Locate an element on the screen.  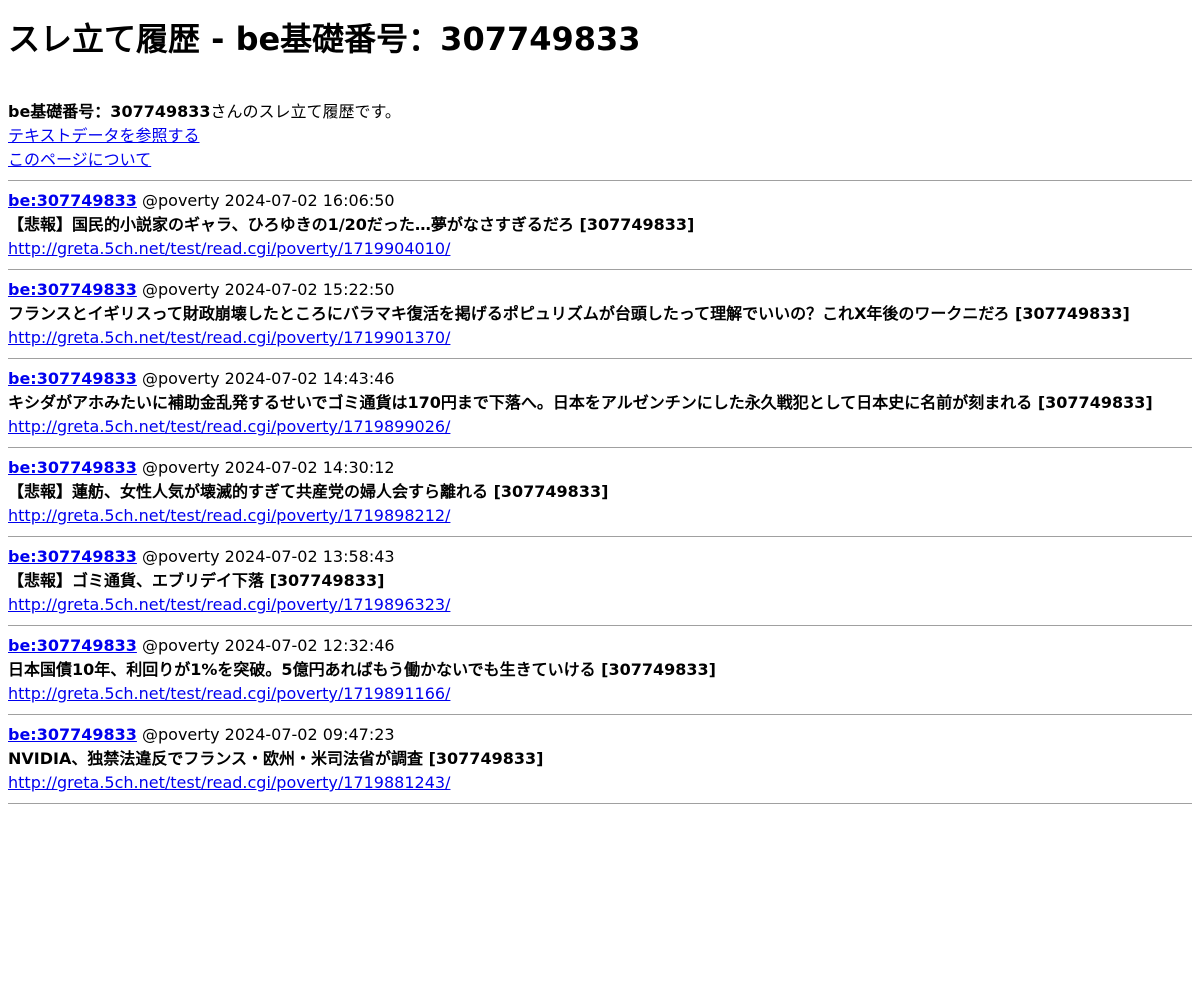
thread-meta: @poverty 2024-07-02 16:06:50 is located at coordinates (265, 200).